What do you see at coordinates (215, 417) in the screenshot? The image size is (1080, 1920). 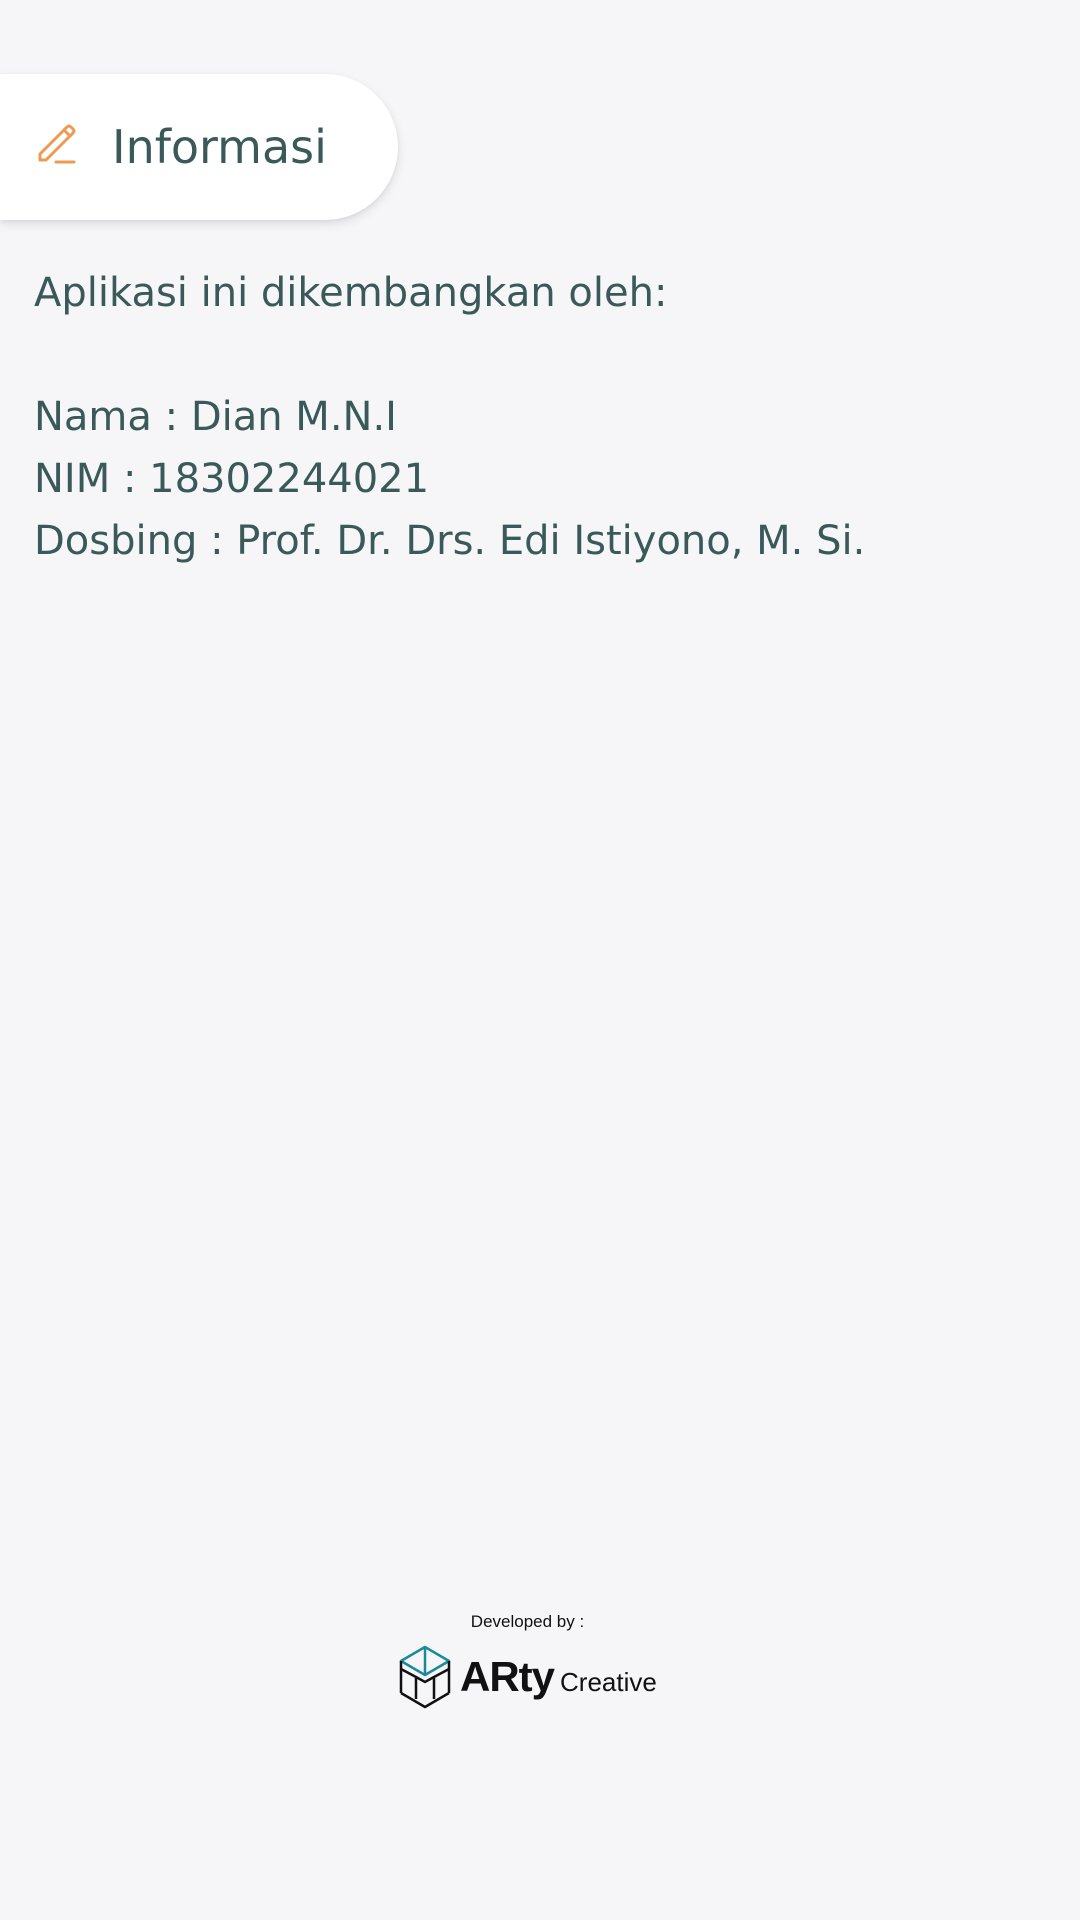 I see `developer-name: Nama : Dian M.N.I` at bounding box center [215, 417].